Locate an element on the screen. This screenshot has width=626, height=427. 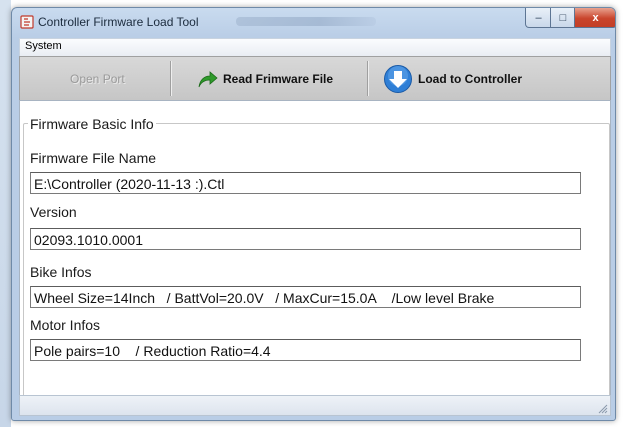
open-port-button: Open Port is located at coordinates (97, 78).